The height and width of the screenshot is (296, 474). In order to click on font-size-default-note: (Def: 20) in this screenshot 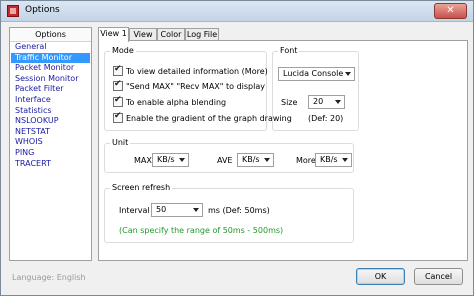, I will do `click(326, 118)`.